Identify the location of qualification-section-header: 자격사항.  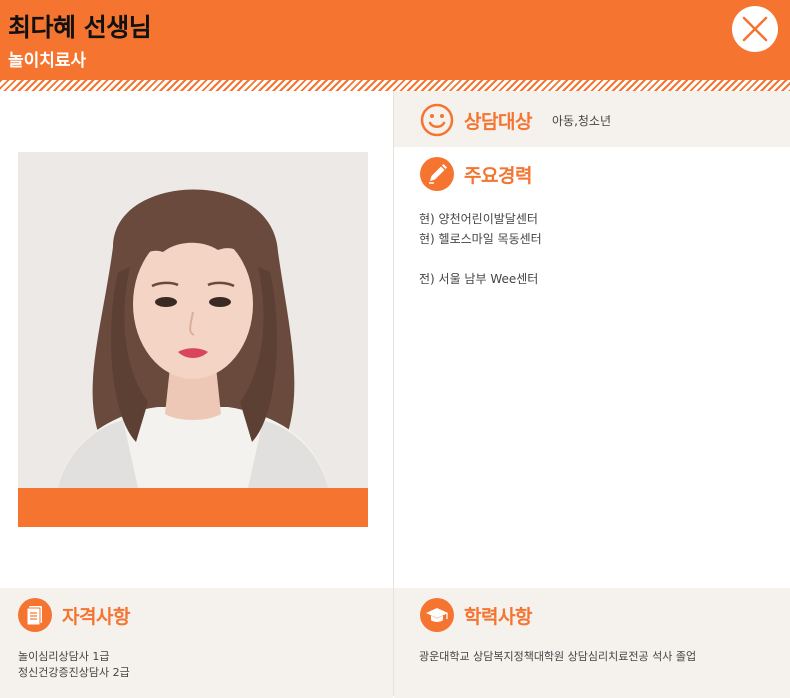
(196, 616).